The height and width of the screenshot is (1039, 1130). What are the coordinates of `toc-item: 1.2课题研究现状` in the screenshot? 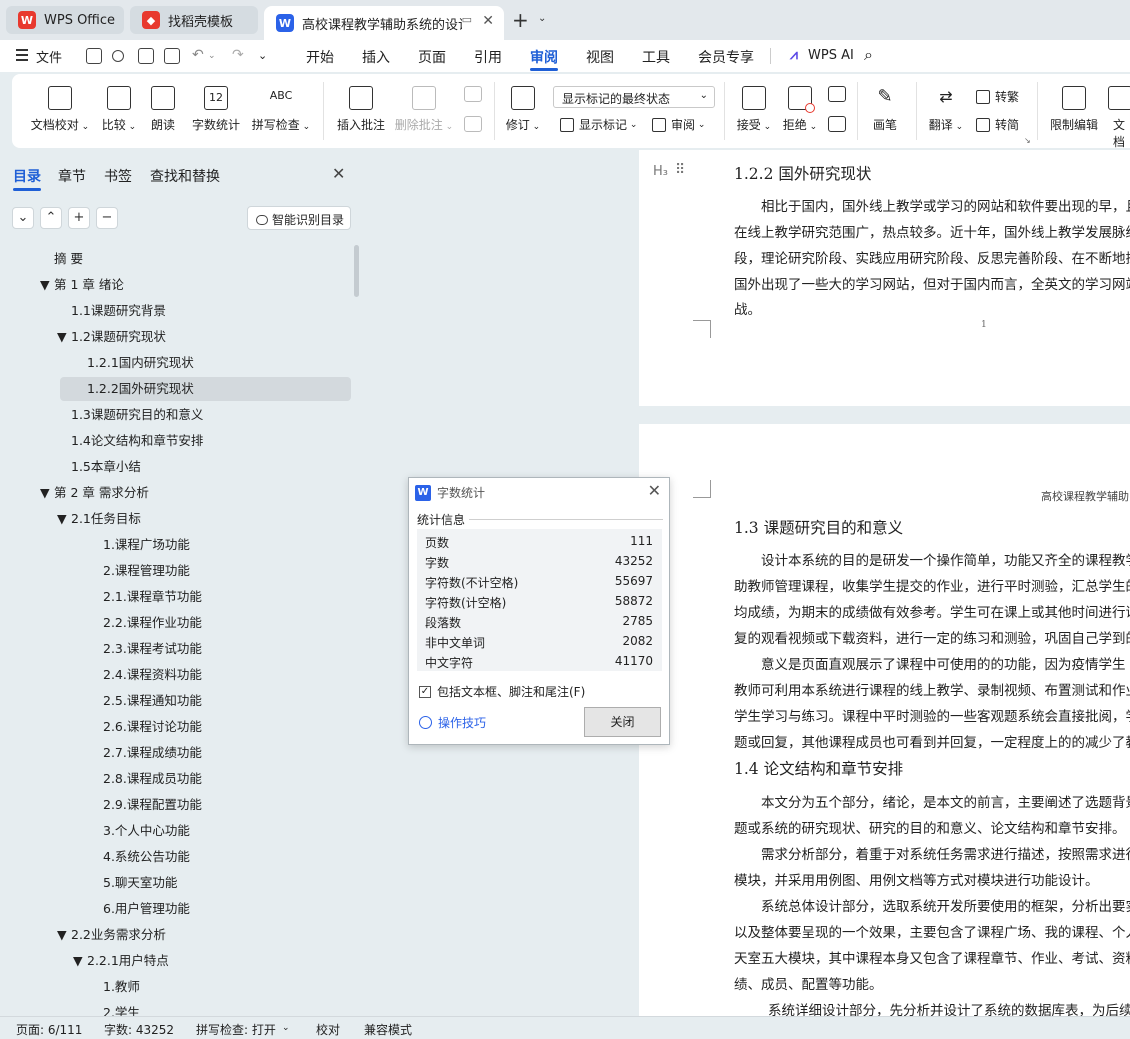 It's located at (118, 337).